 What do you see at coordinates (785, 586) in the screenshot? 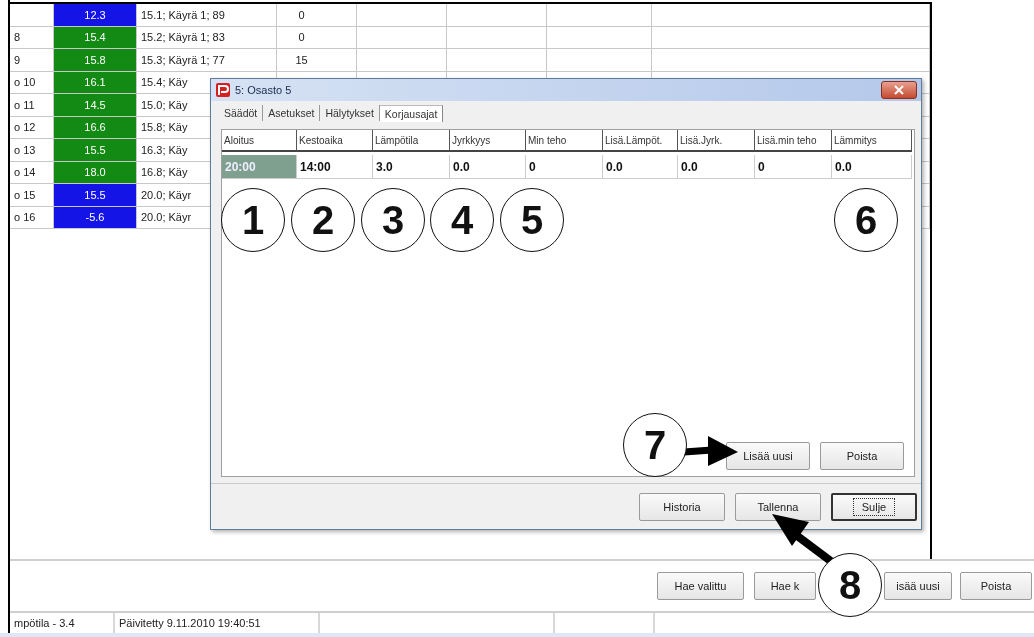
I see `toolbar-button: Hae k` at bounding box center [785, 586].